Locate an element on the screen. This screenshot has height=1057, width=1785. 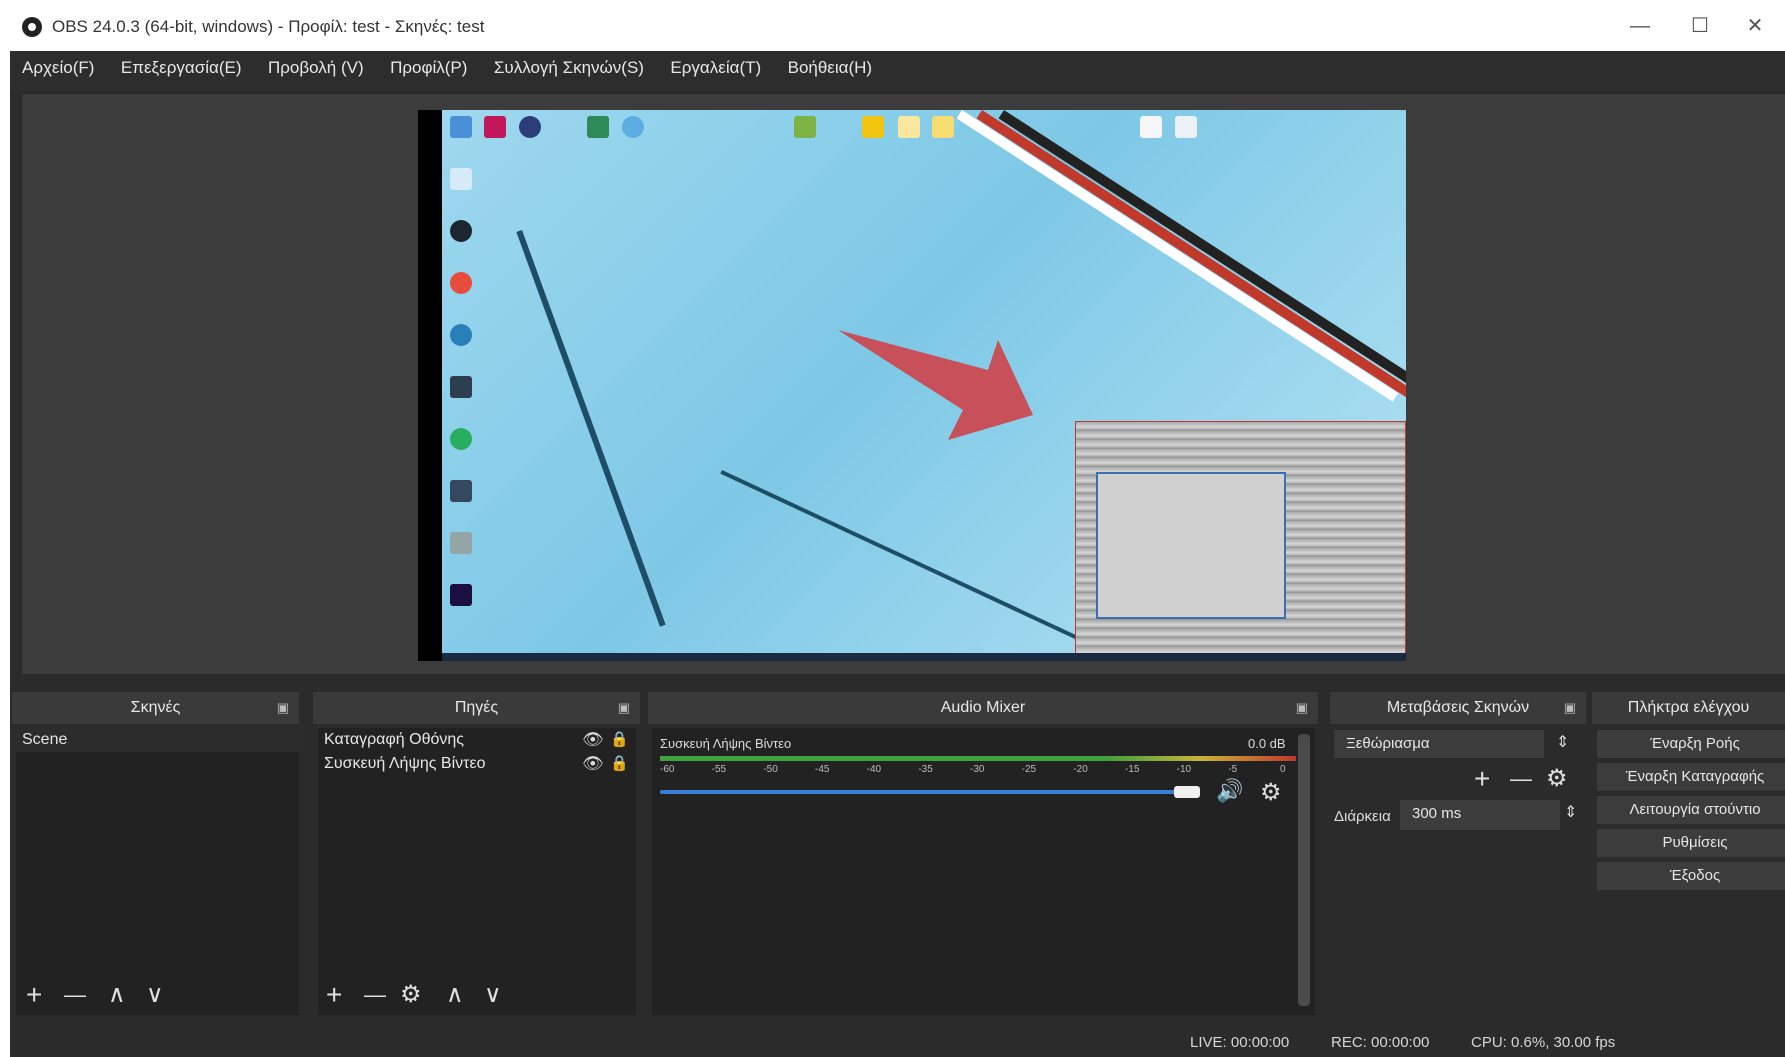
studio-mode-button: Λειτουργία στούντιο is located at coordinates (1691, 810).